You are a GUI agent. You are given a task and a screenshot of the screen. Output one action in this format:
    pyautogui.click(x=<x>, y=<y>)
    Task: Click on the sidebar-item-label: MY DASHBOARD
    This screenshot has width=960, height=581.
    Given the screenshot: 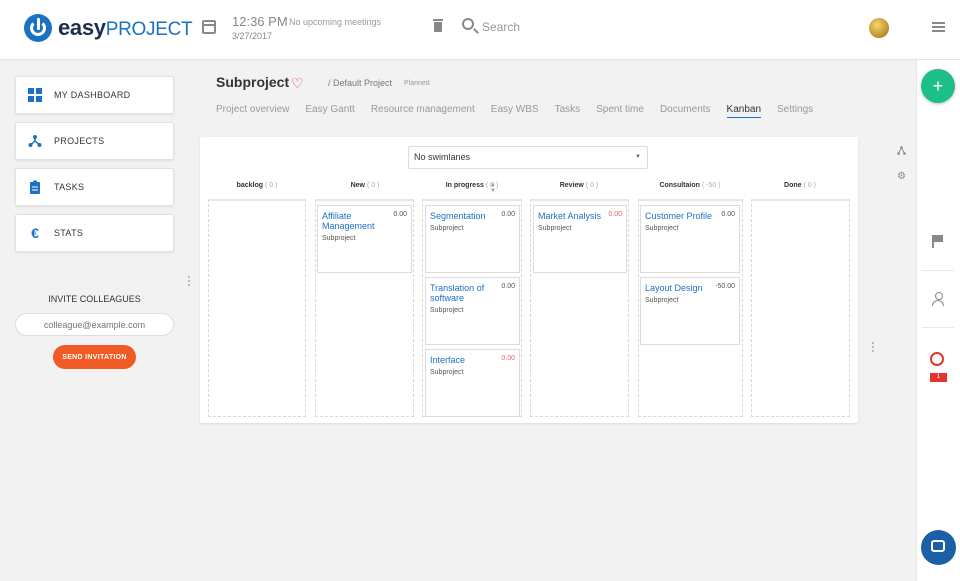 What is the action you would take?
    pyautogui.click(x=92, y=95)
    